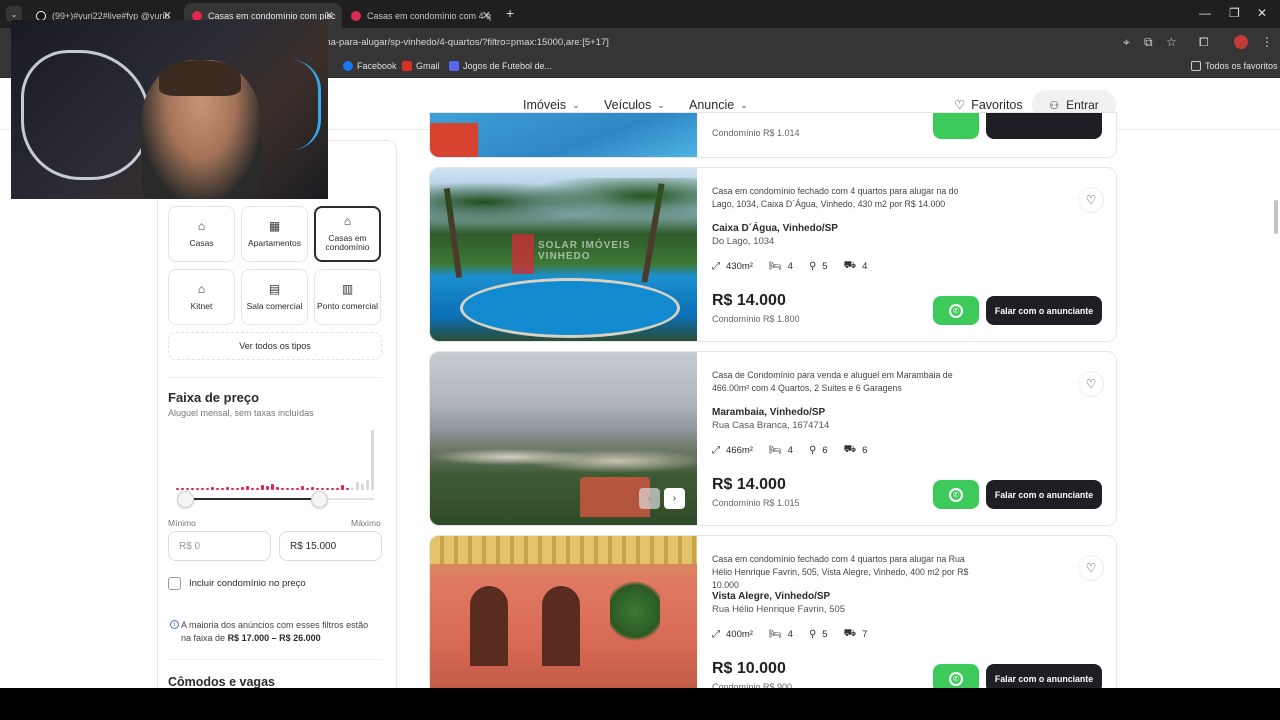  What do you see at coordinates (1171, 42) in the screenshot?
I see `bookmark-star-icon: ☆` at bounding box center [1171, 42].